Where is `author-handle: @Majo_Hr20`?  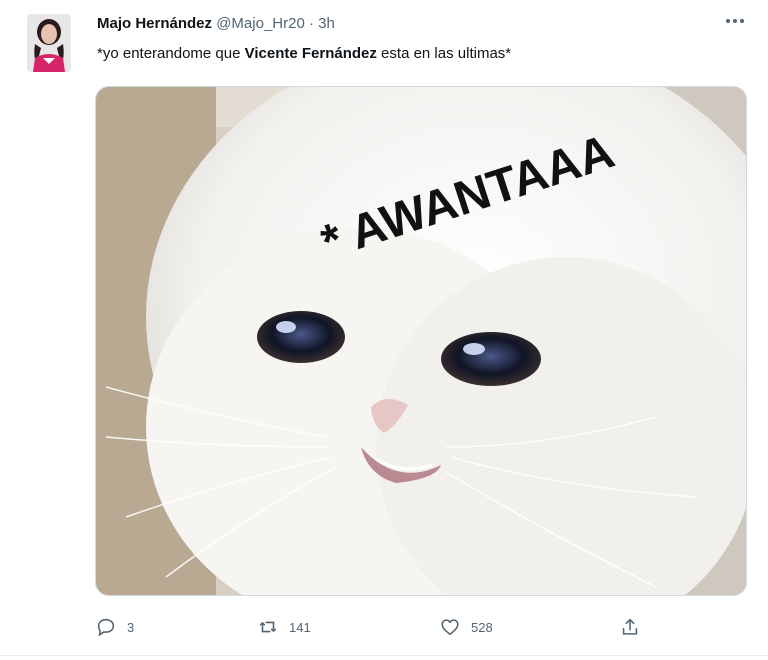 author-handle: @Majo_Hr20 is located at coordinates (260, 23).